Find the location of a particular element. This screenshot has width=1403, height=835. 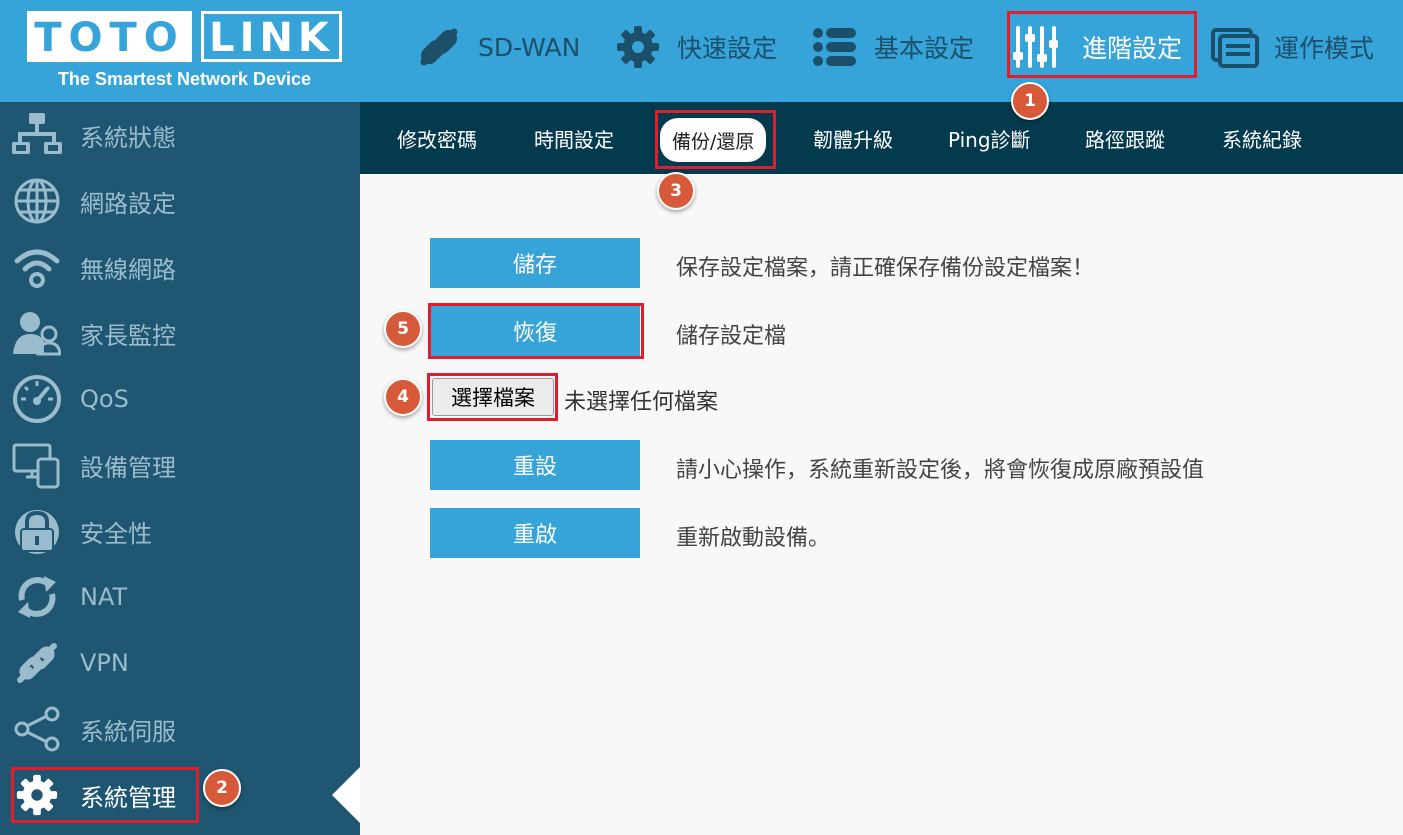

topnav-quick-setup: 快速設定 is located at coordinates (695, 47).